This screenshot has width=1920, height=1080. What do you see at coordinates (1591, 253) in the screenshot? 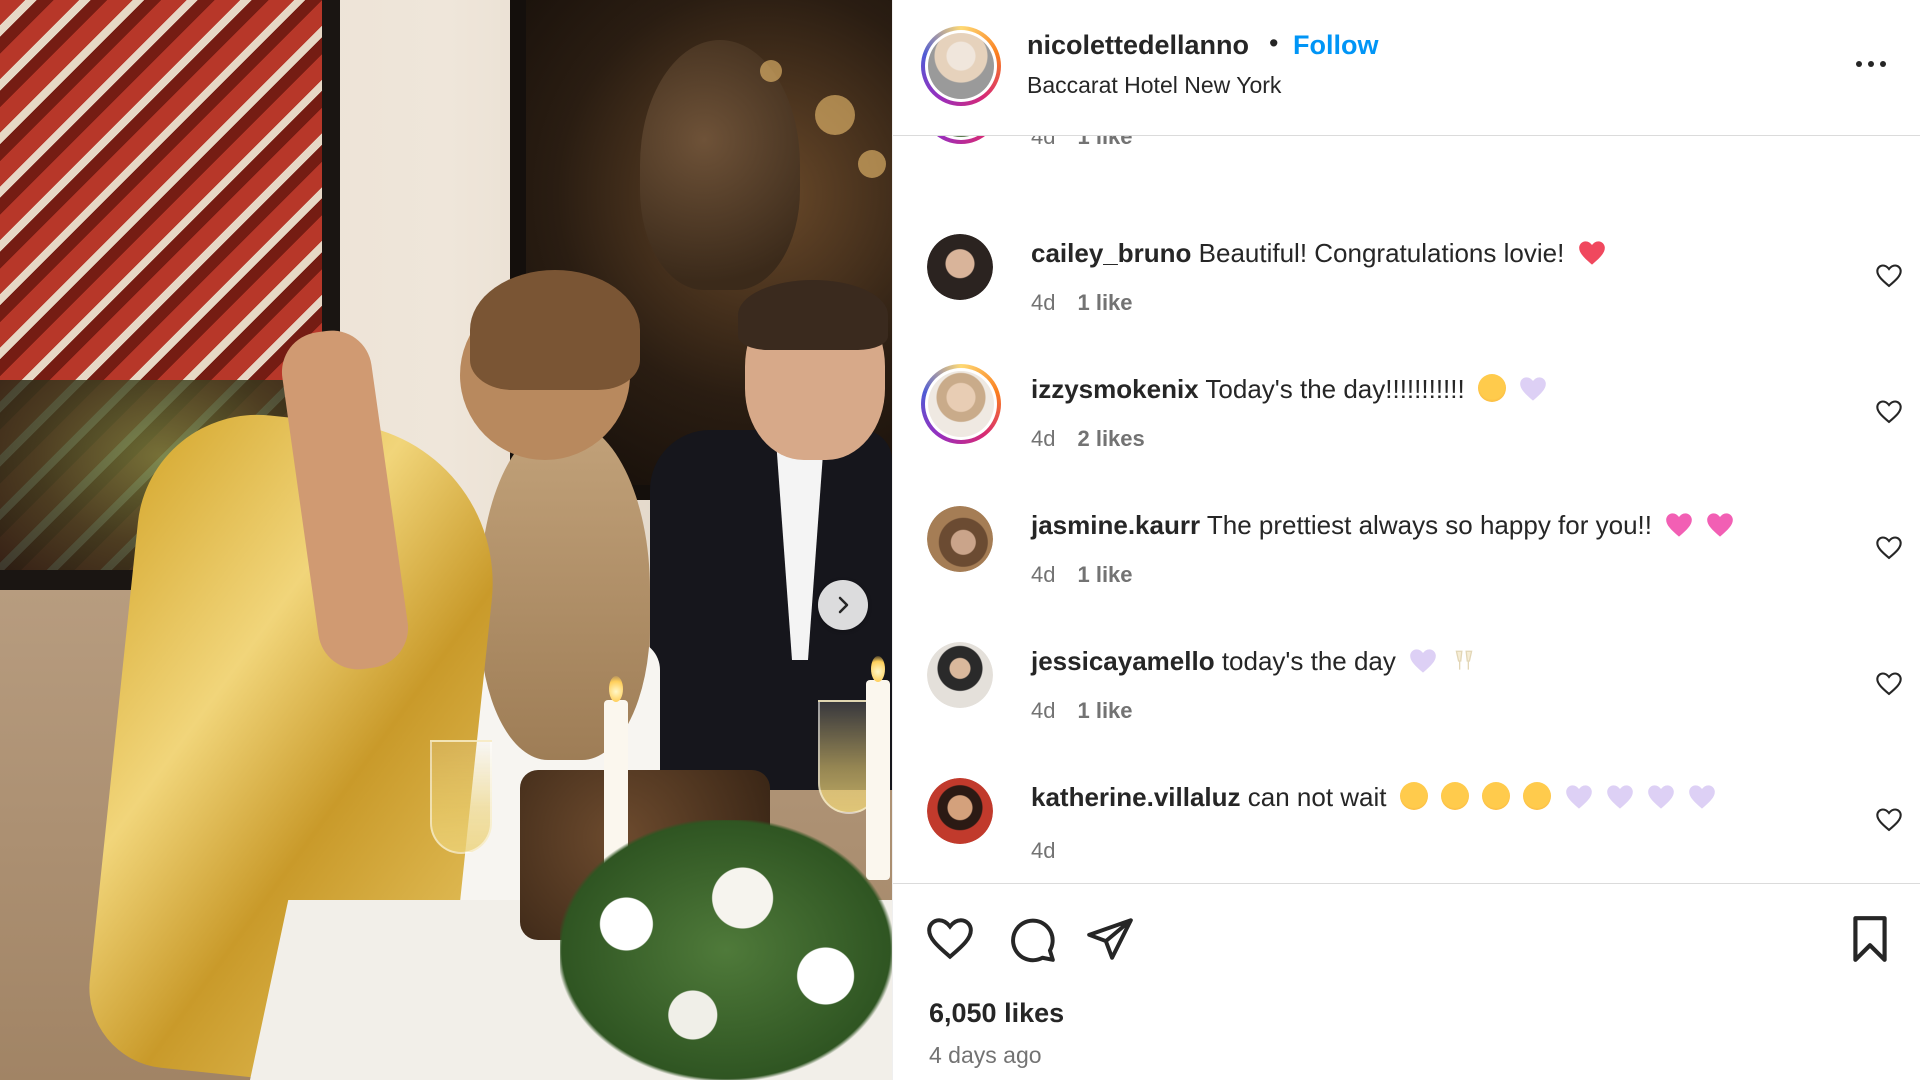
I see `red-heart-emoji-icon` at bounding box center [1591, 253].